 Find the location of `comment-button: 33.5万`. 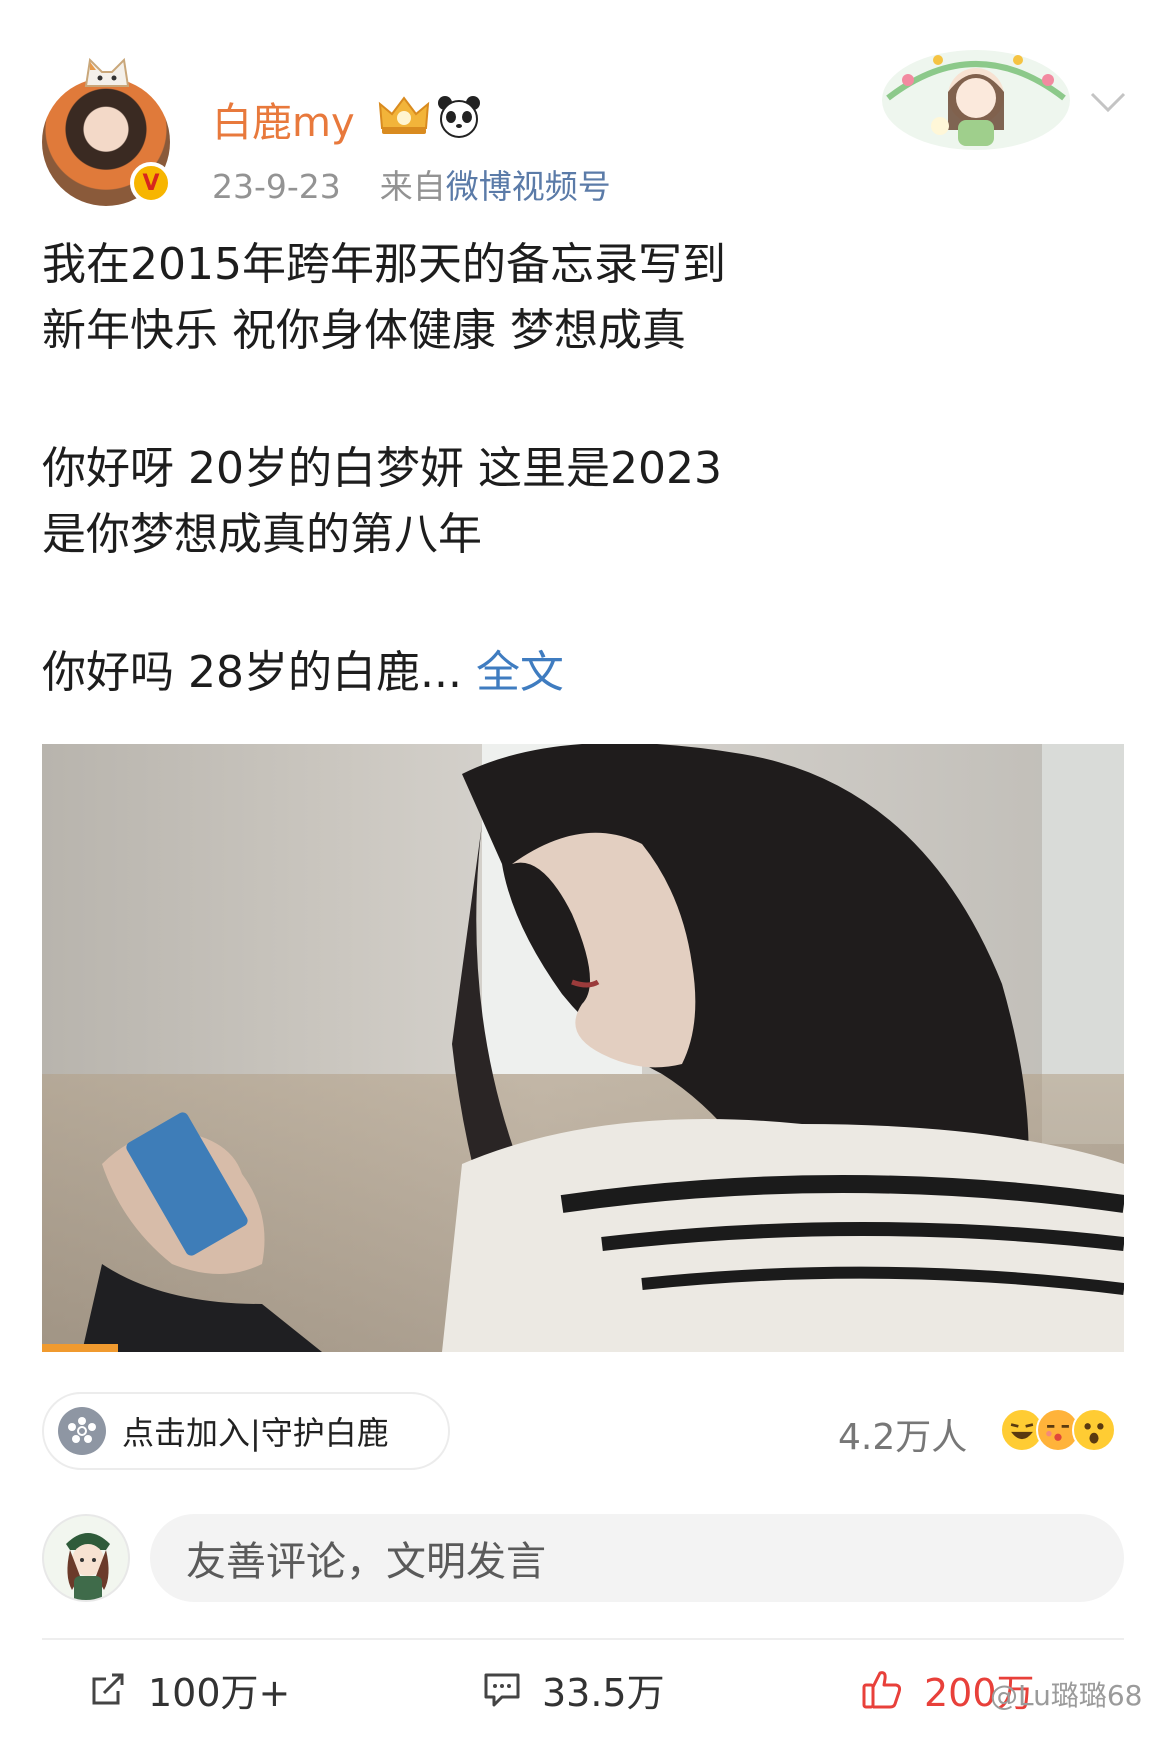

comment-button: 33.5万 is located at coordinates (573, 1689).